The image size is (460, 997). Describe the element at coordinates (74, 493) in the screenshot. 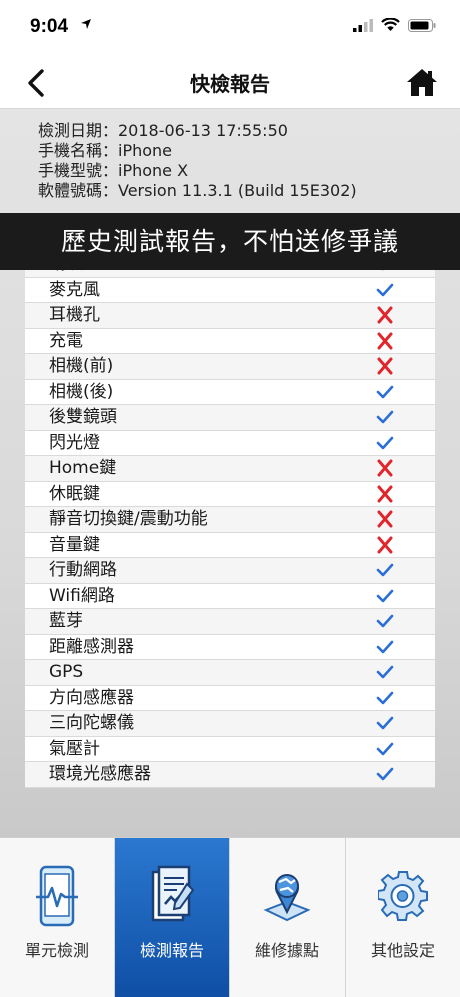

I see `item-label: 休眠鍵` at that location.